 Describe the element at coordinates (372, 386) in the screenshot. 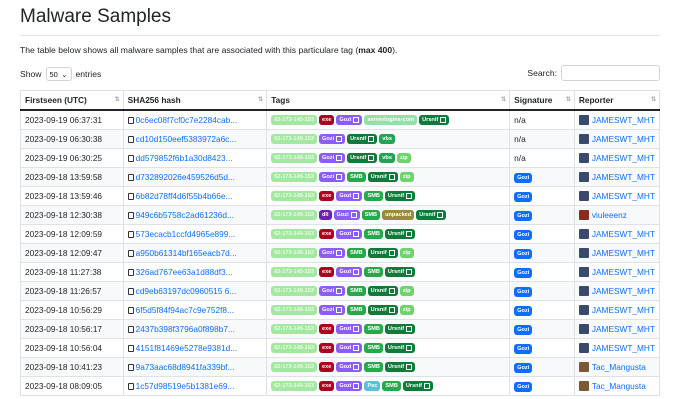

I see `tag-badge: Pec` at that location.